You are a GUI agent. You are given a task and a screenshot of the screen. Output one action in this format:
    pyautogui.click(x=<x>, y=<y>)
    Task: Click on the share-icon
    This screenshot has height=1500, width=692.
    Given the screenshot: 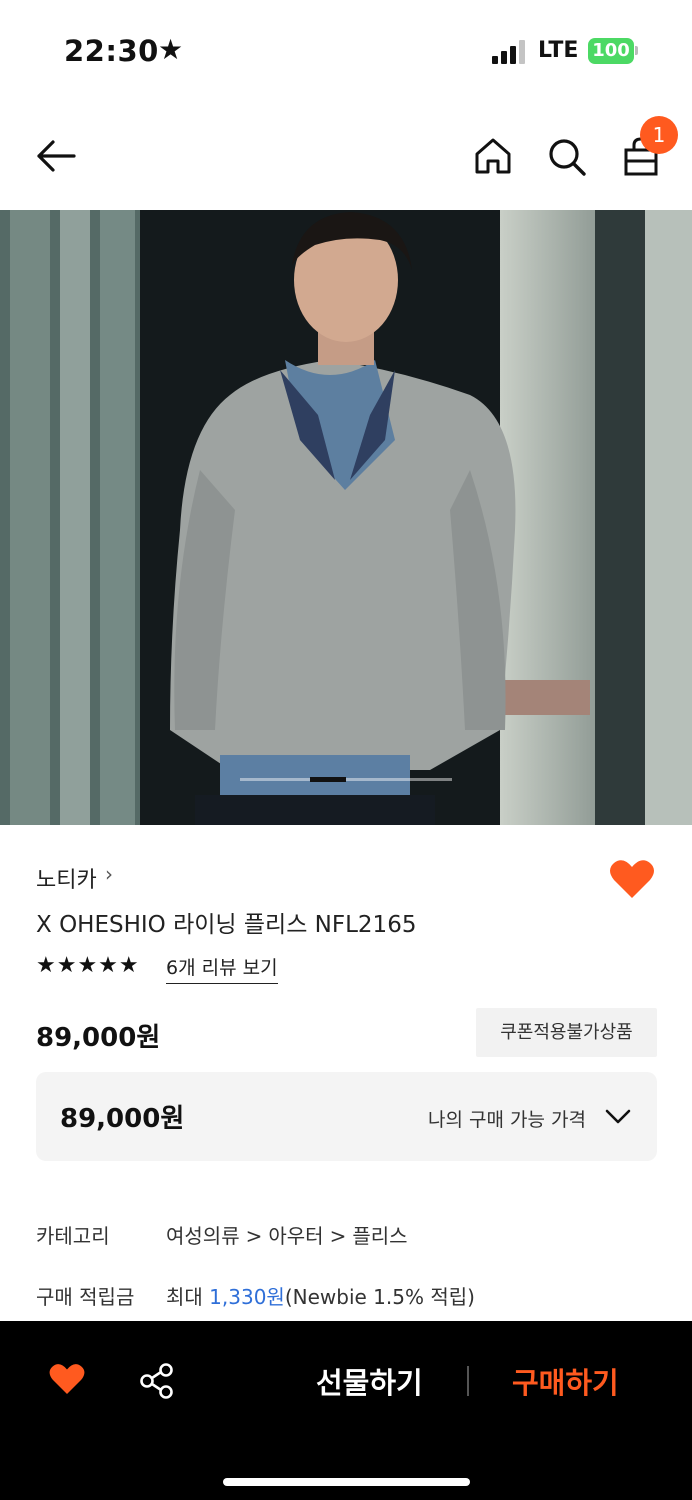 What is the action you would take?
    pyautogui.click(x=156, y=1381)
    